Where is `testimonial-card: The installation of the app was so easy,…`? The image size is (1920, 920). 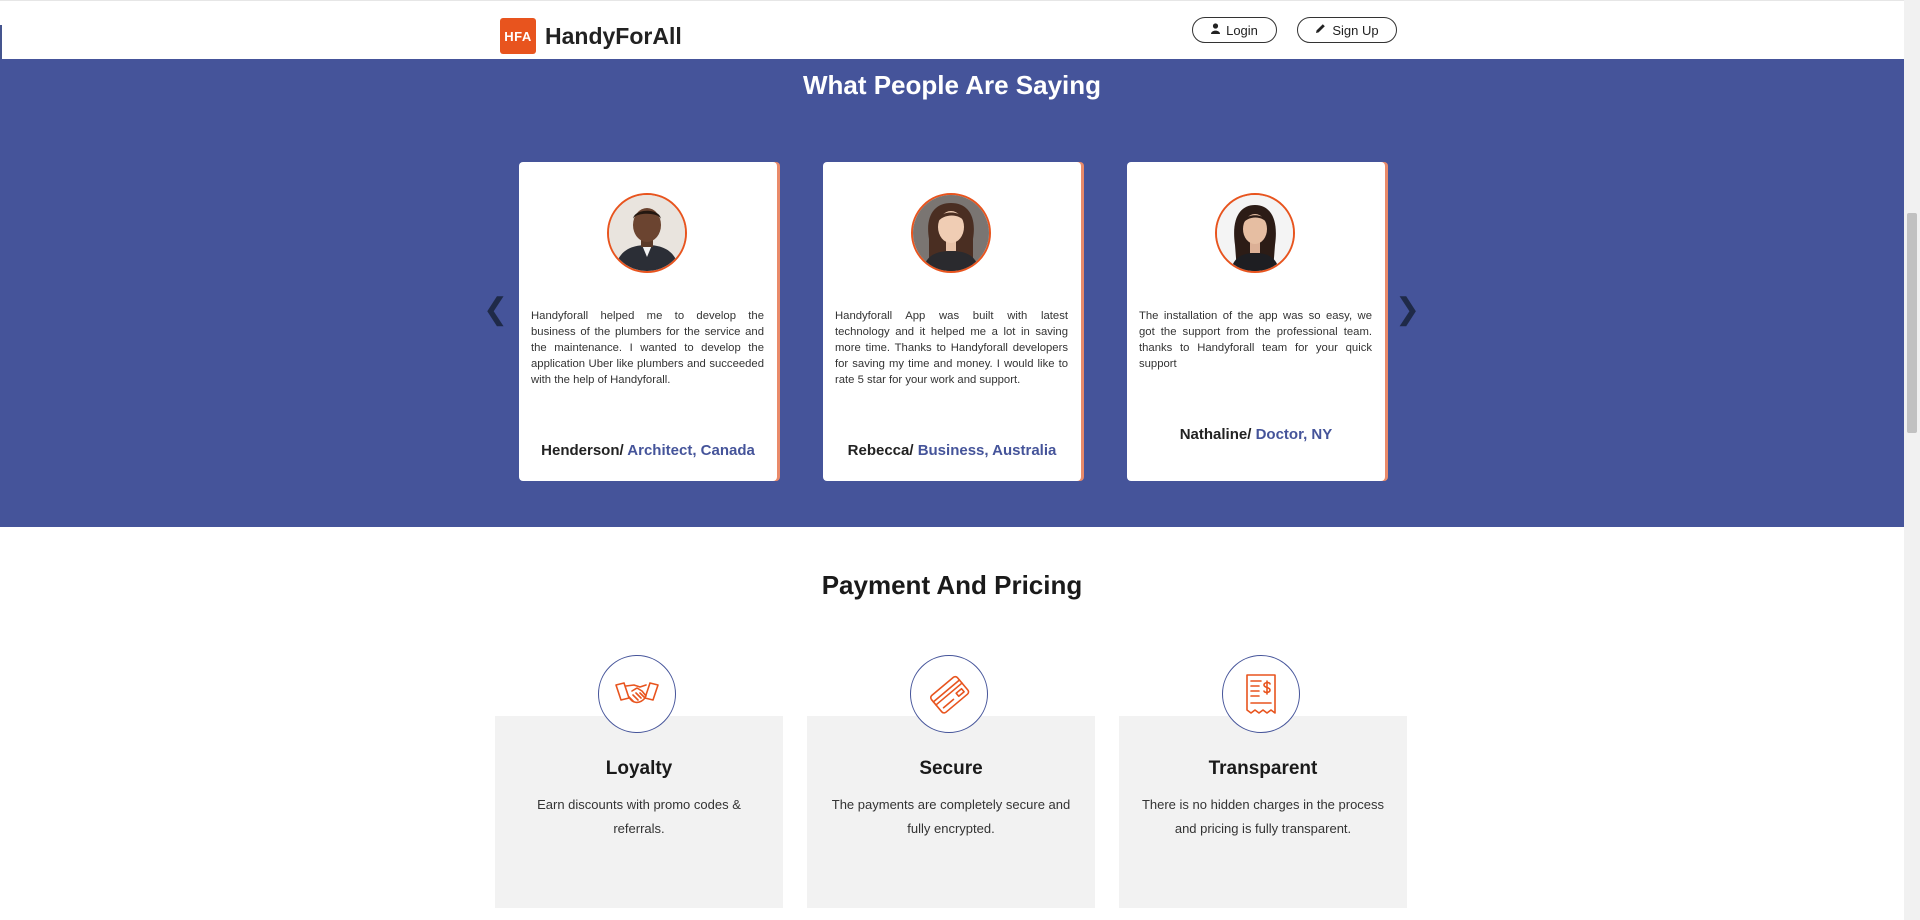 testimonial-card: The installation of the app was so easy,… is located at coordinates (1256, 321).